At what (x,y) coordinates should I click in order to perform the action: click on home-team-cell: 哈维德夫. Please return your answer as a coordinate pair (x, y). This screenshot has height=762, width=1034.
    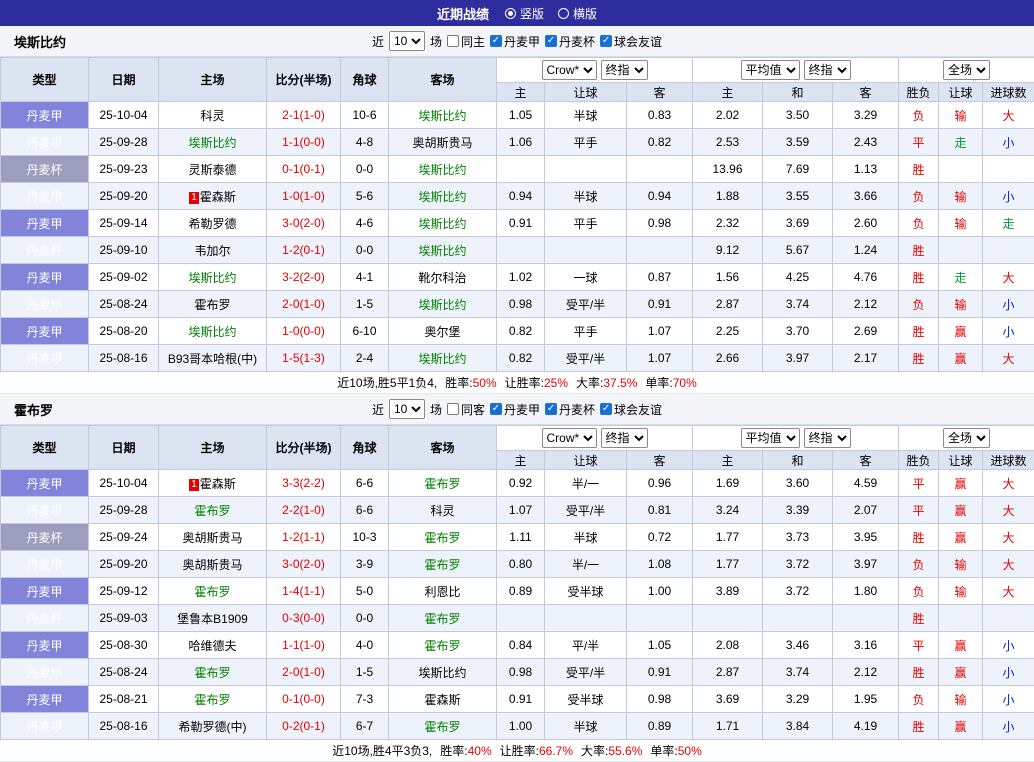
    Looking at the image, I should click on (213, 645).